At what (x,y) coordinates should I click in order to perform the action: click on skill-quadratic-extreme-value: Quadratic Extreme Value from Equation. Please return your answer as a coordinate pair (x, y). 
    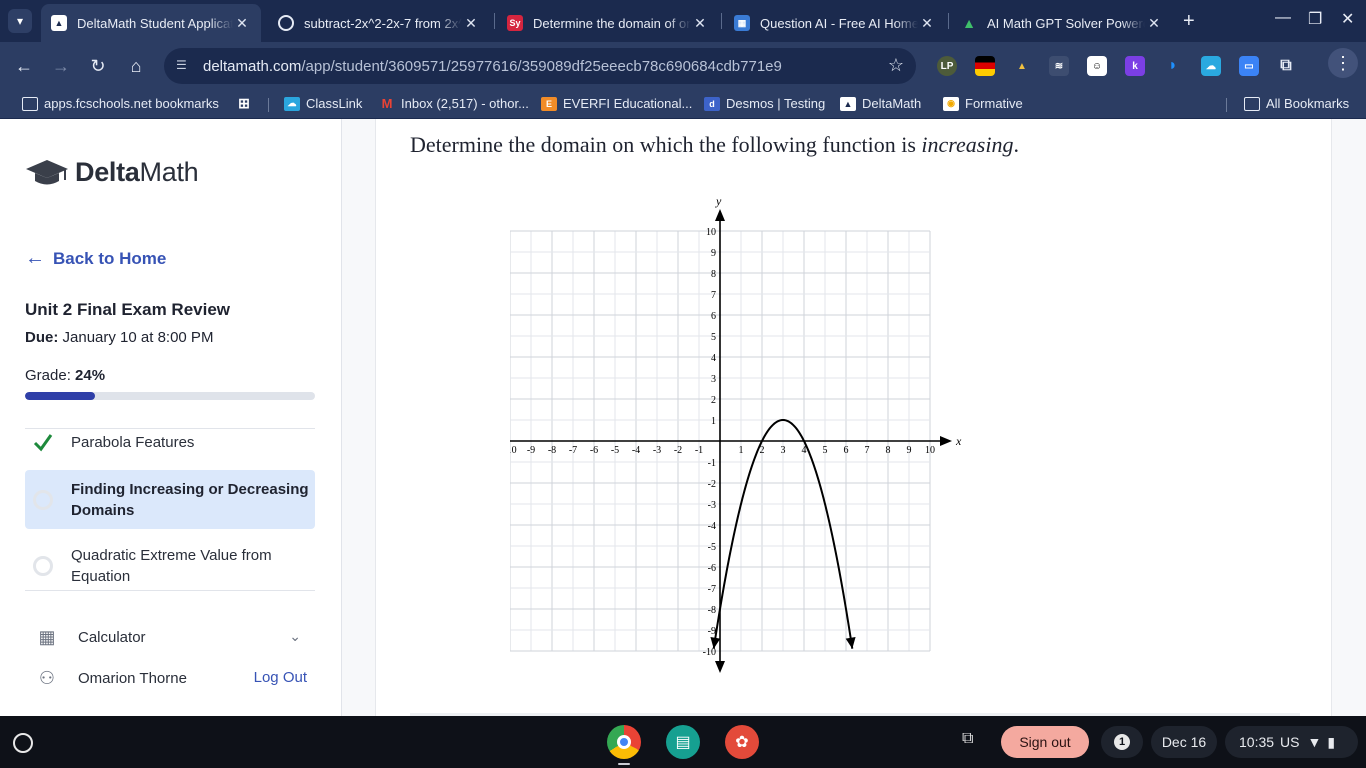
    Looking at the image, I should click on (170, 566).